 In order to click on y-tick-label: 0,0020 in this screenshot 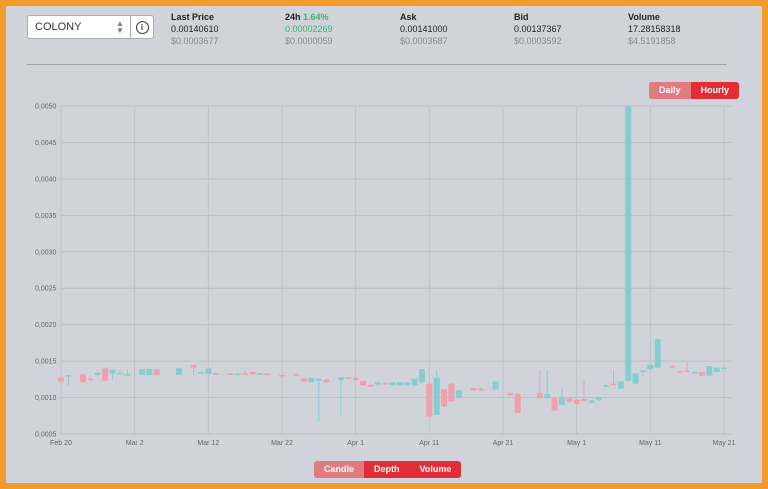, I will do `click(46, 325)`.